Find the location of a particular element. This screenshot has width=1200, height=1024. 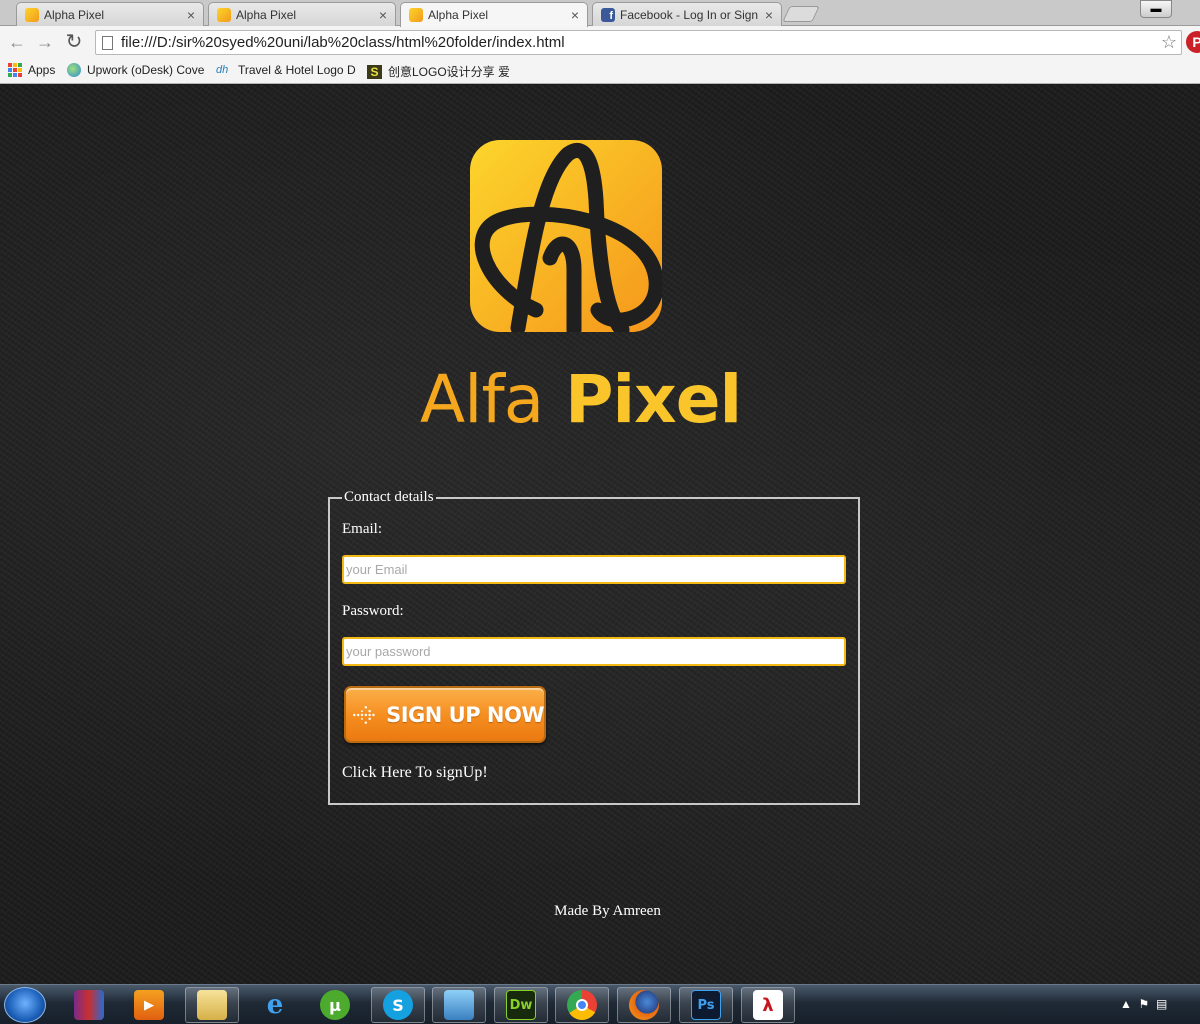

new-tab-button is located at coordinates (801, 14).